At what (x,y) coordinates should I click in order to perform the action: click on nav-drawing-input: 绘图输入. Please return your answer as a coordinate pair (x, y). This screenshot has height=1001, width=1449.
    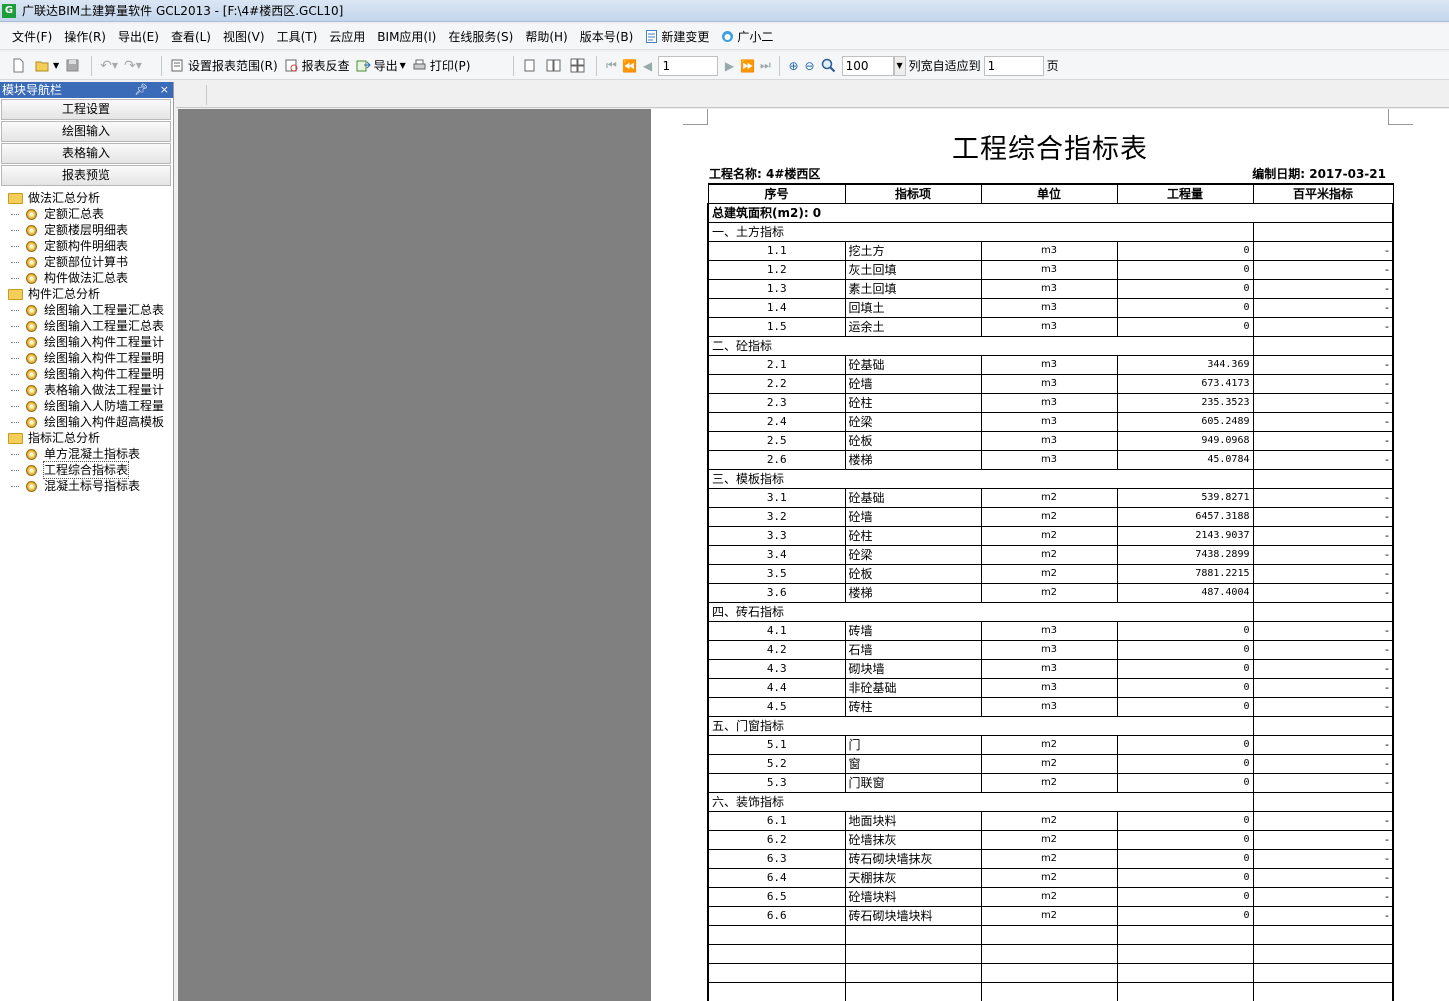
    Looking at the image, I should click on (86, 131).